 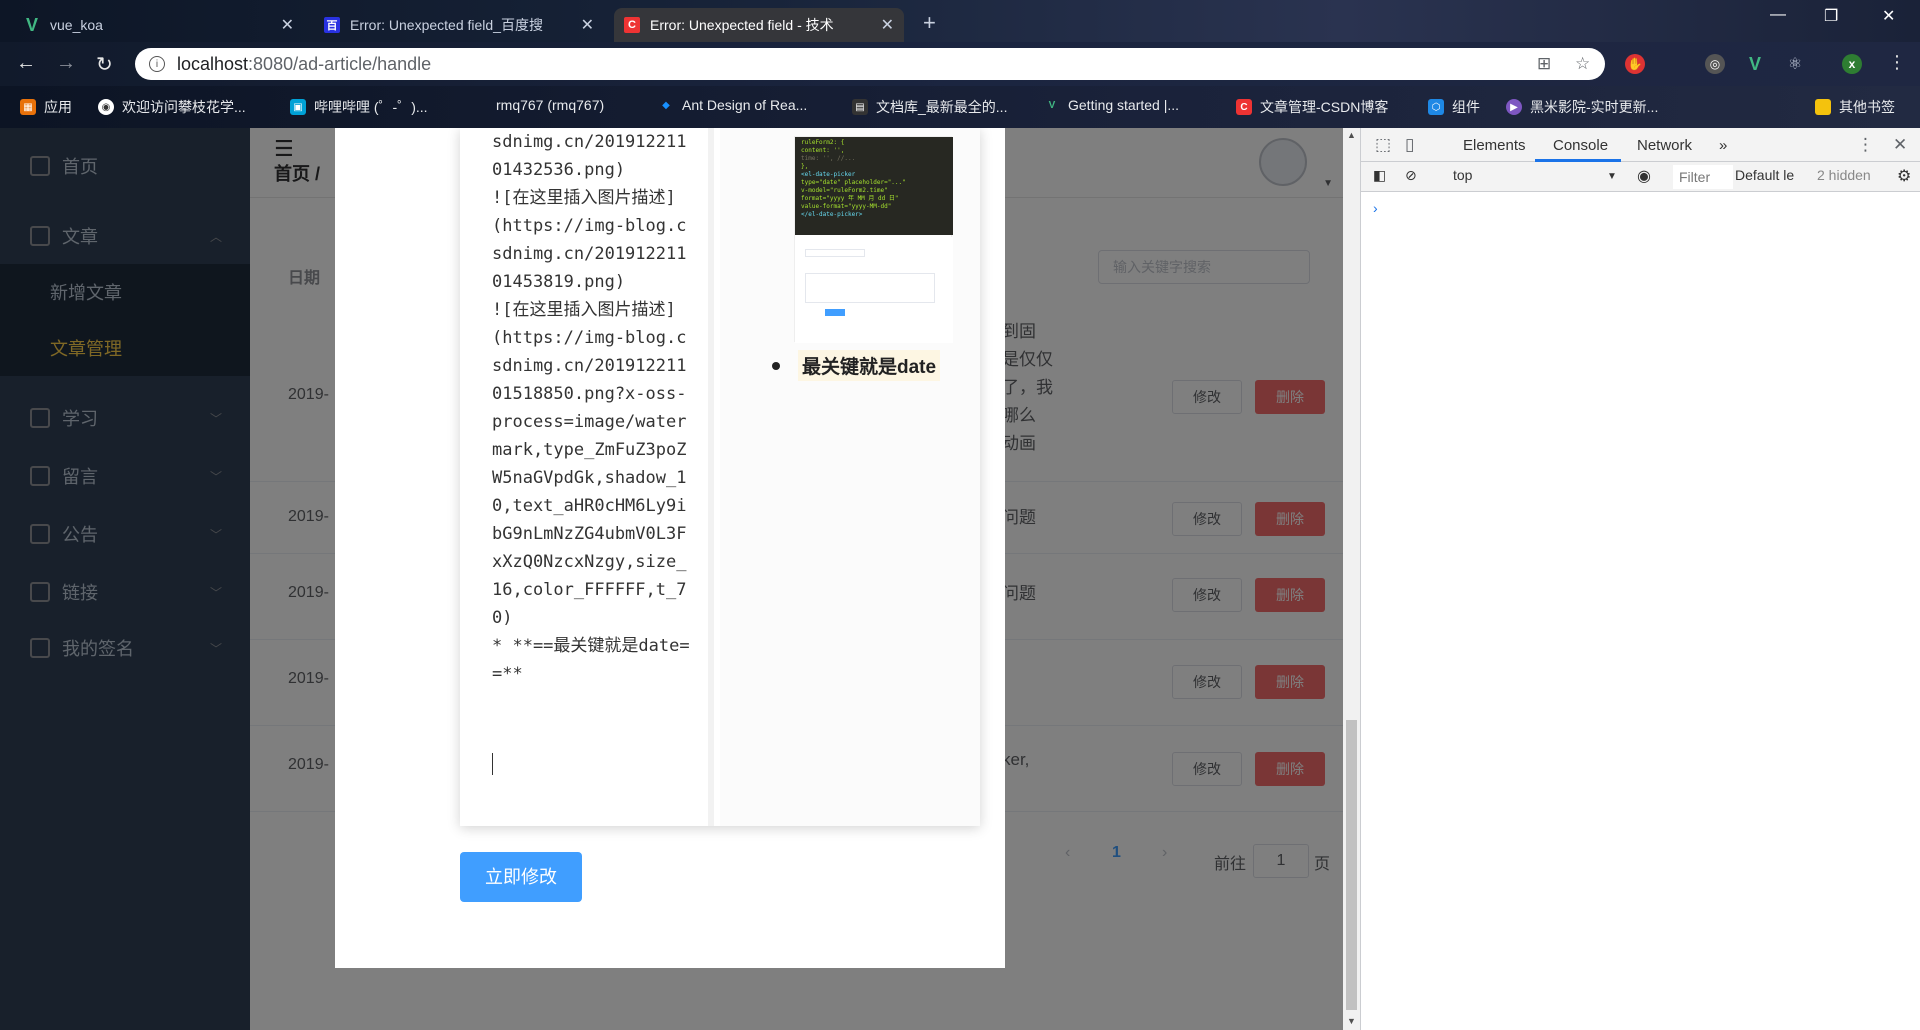 What do you see at coordinates (1764, 175) in the screenshot?
I see `log-levels-dropdown: Default le` at bounding box center [1764, 175].